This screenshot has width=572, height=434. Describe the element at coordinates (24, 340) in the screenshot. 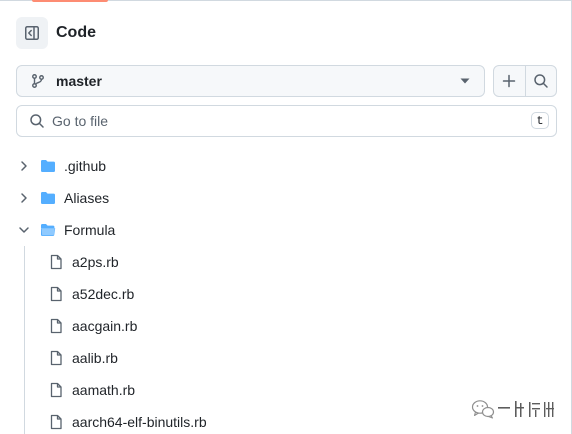

I see `tree-indent-guide` at that location.